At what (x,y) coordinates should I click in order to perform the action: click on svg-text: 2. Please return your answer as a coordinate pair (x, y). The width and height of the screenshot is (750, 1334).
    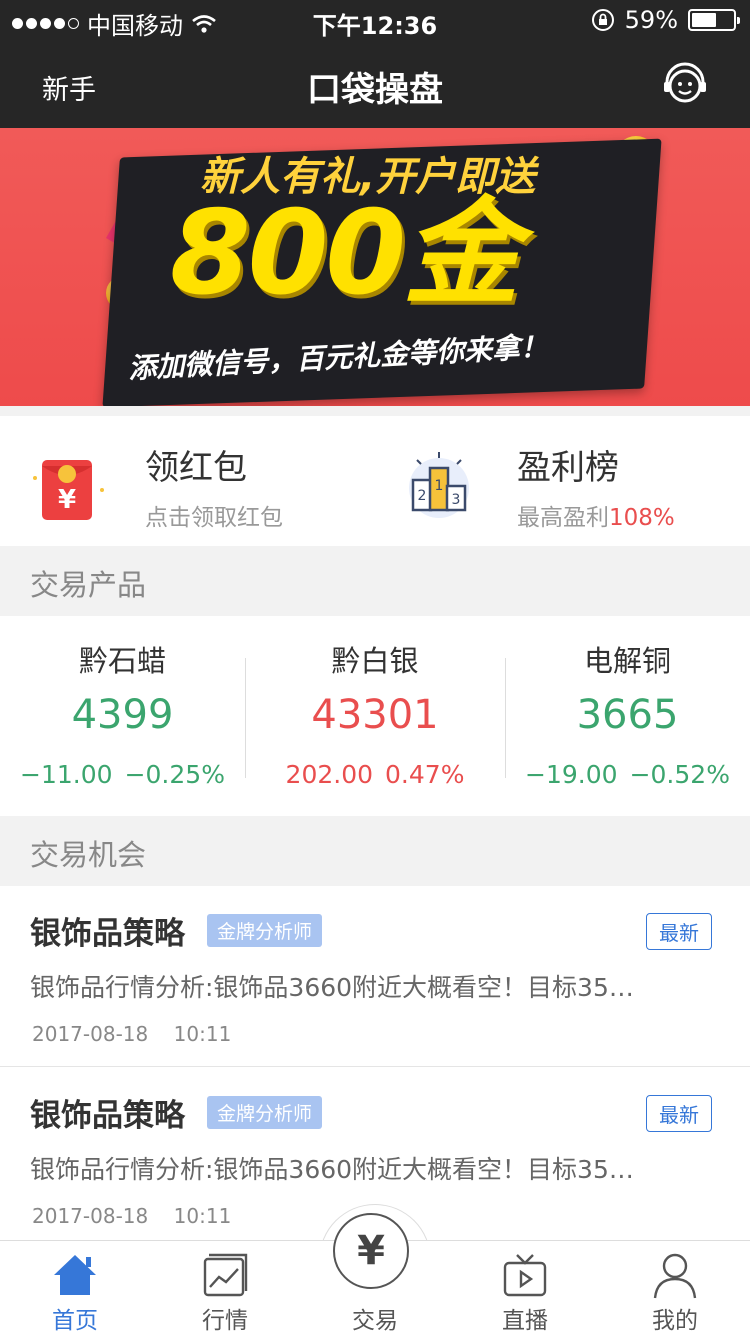
    Looking at the image, I should click on (422, 496).